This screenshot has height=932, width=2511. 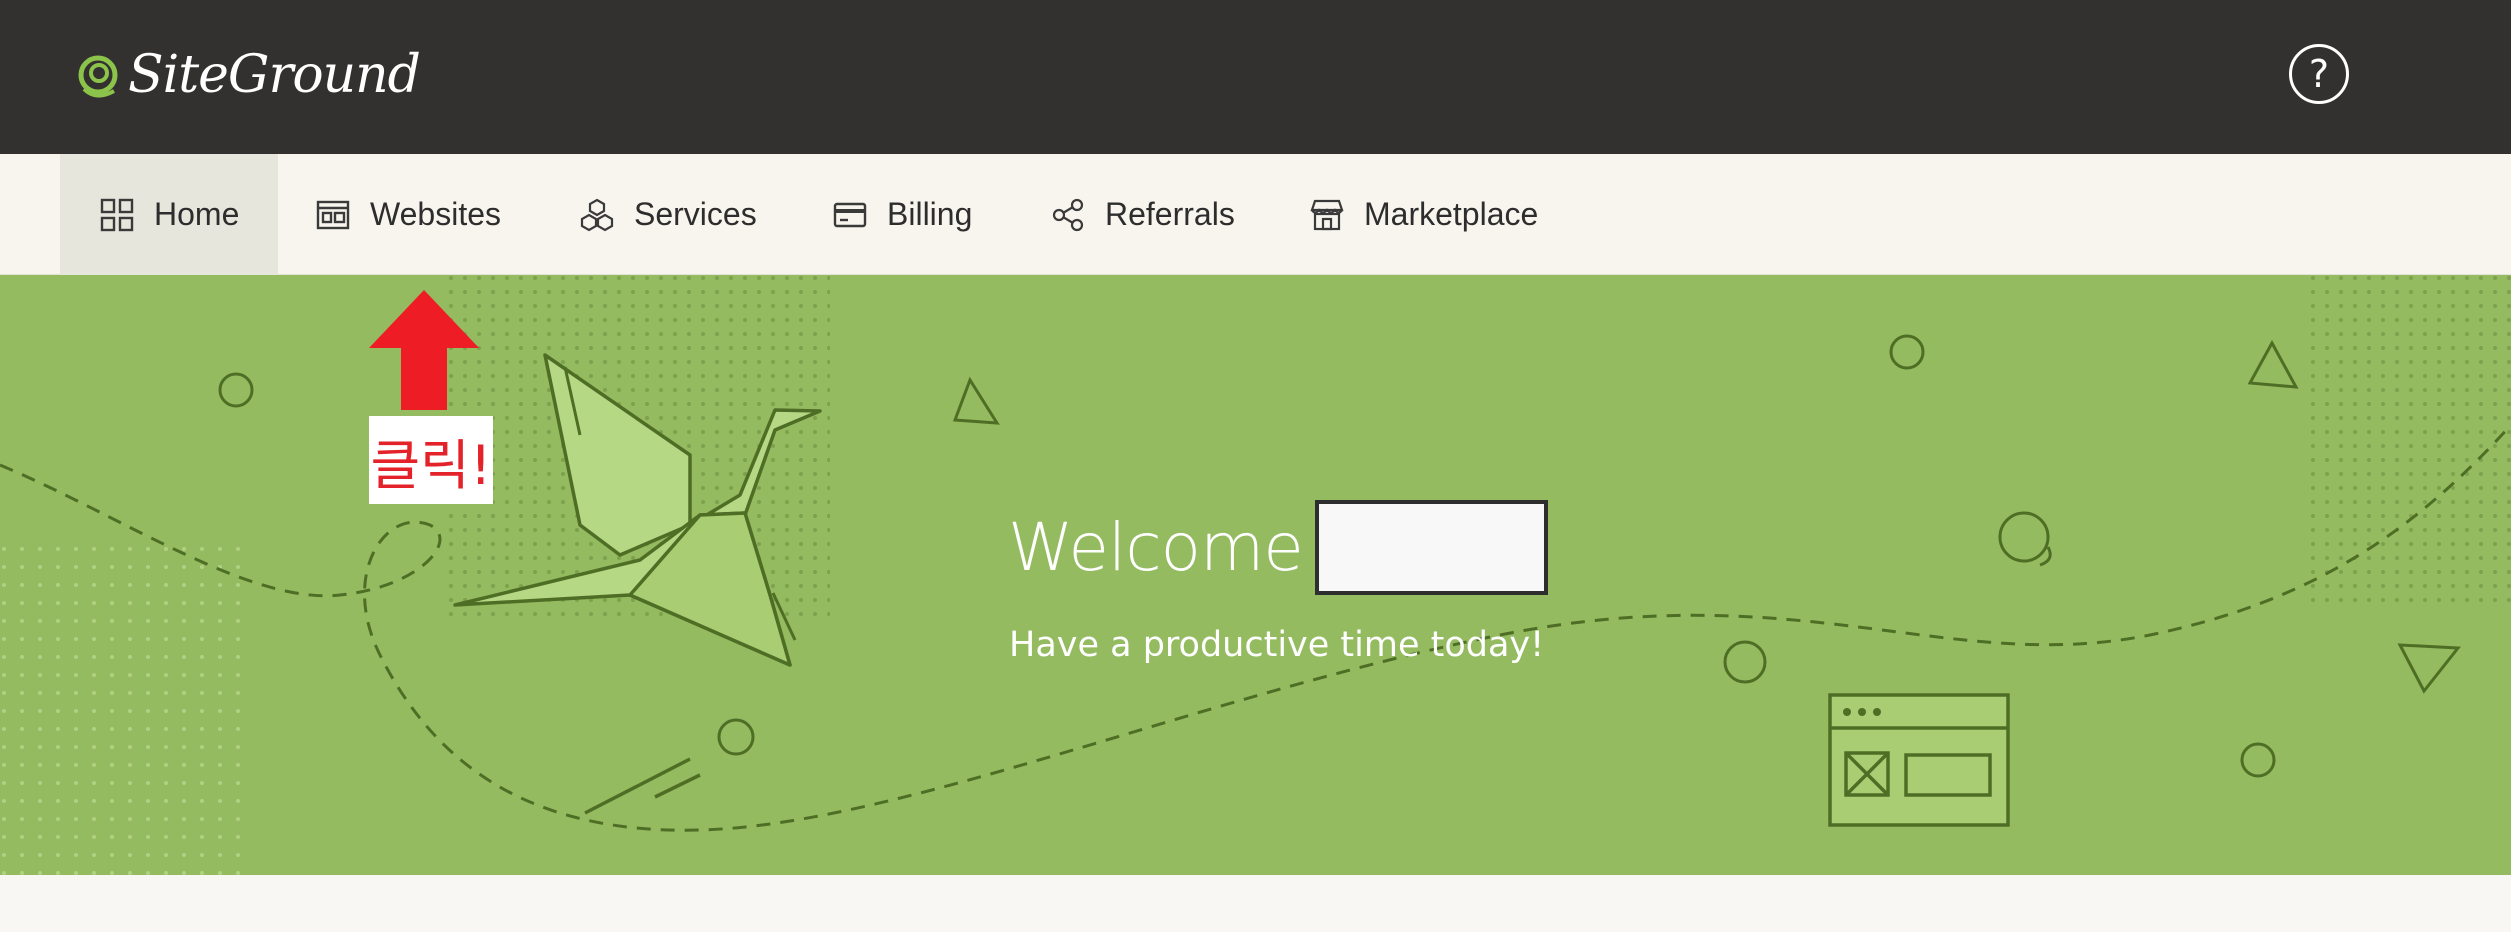 What do you see at coordinates (424, 350) in the screenshot?
I see `red-up-arrow-icon` at bounding box center [424, 350].